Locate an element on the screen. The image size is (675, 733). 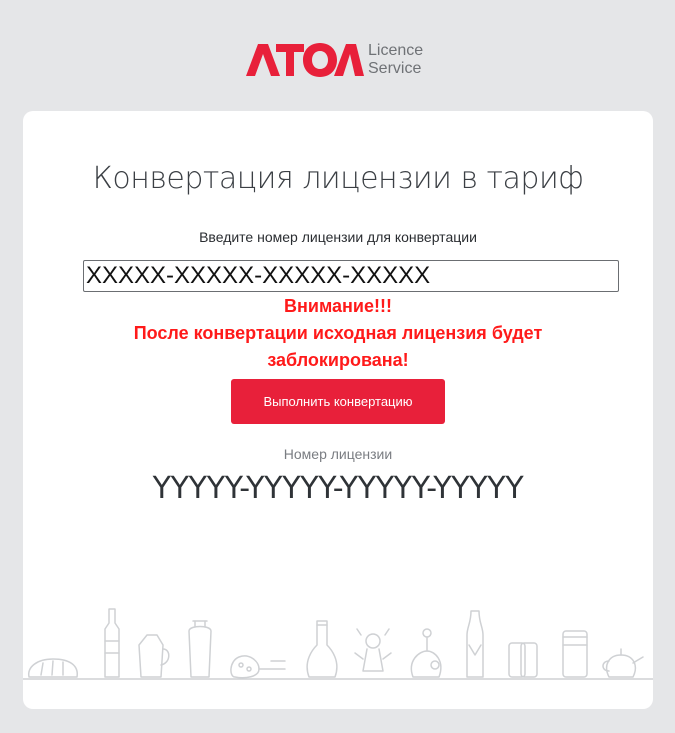
page-title: Конвертация лицензии в тариф is located at coordinates (338, 178).